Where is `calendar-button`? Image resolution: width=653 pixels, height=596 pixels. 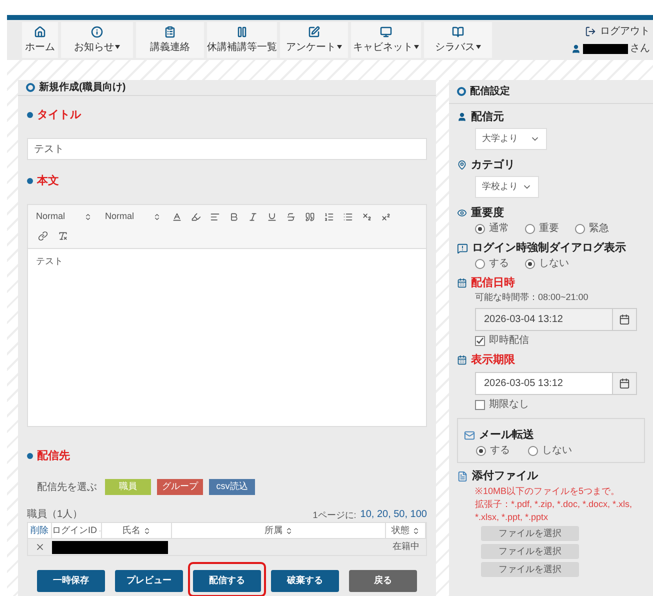
calendar-button is located at coordinates (624, 383).